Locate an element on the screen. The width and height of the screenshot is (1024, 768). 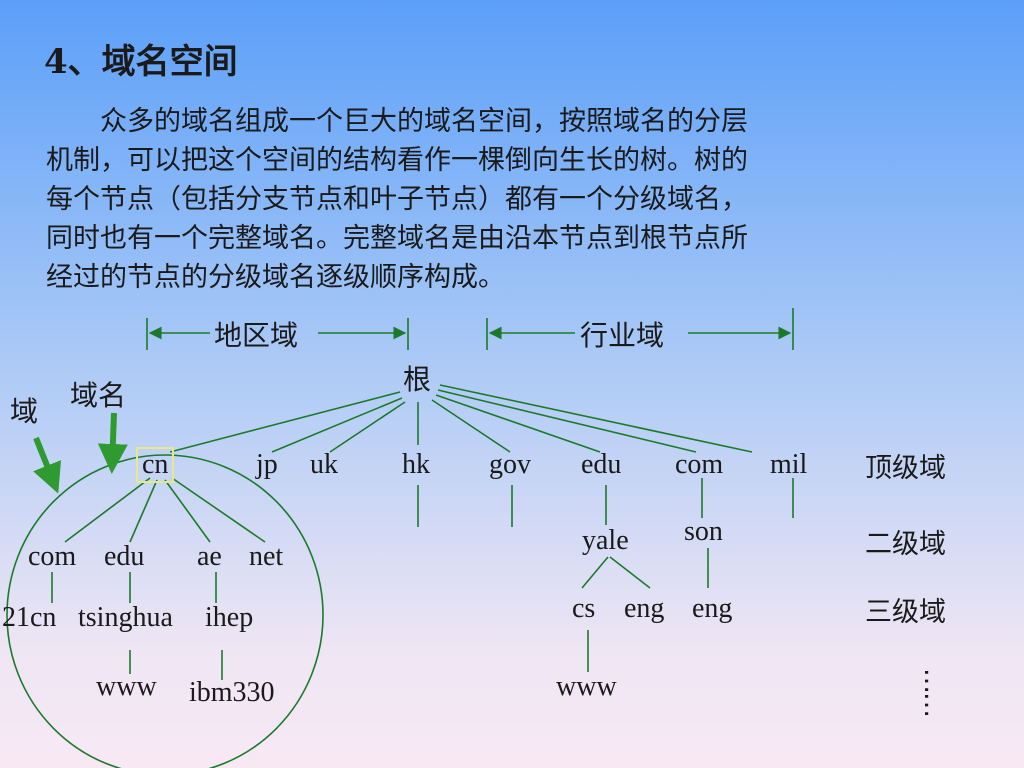
node-hk: hk is located at coordinates (416, 464).